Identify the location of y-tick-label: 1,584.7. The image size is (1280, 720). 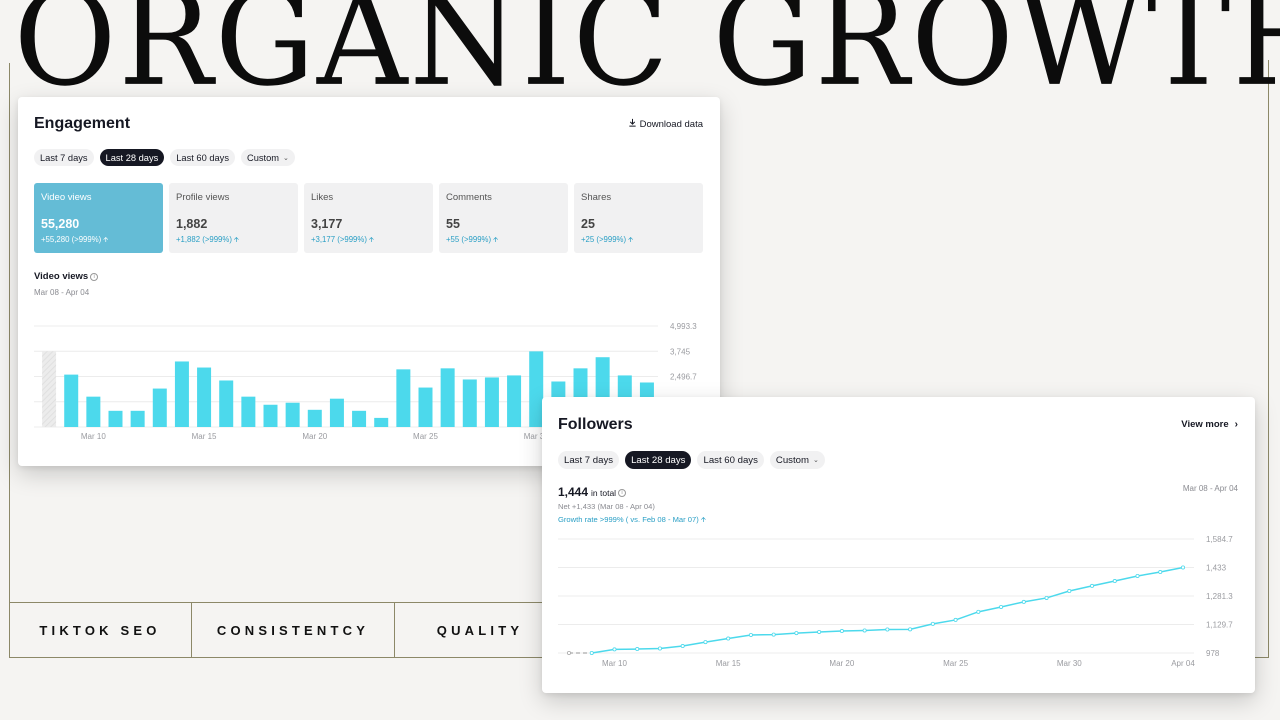
(1219, 539).